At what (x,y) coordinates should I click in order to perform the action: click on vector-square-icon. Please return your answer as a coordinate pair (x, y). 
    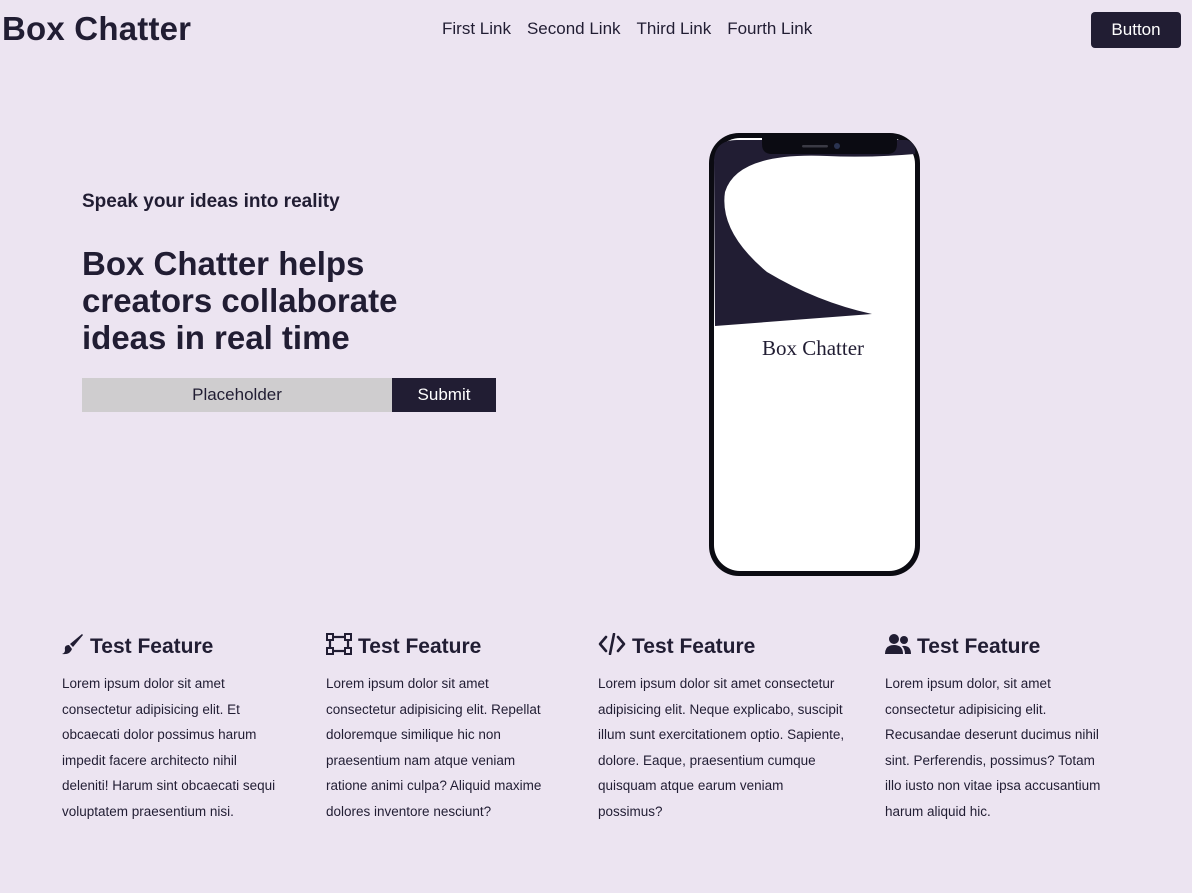
    Looking at the image, I should click on (339, 647).